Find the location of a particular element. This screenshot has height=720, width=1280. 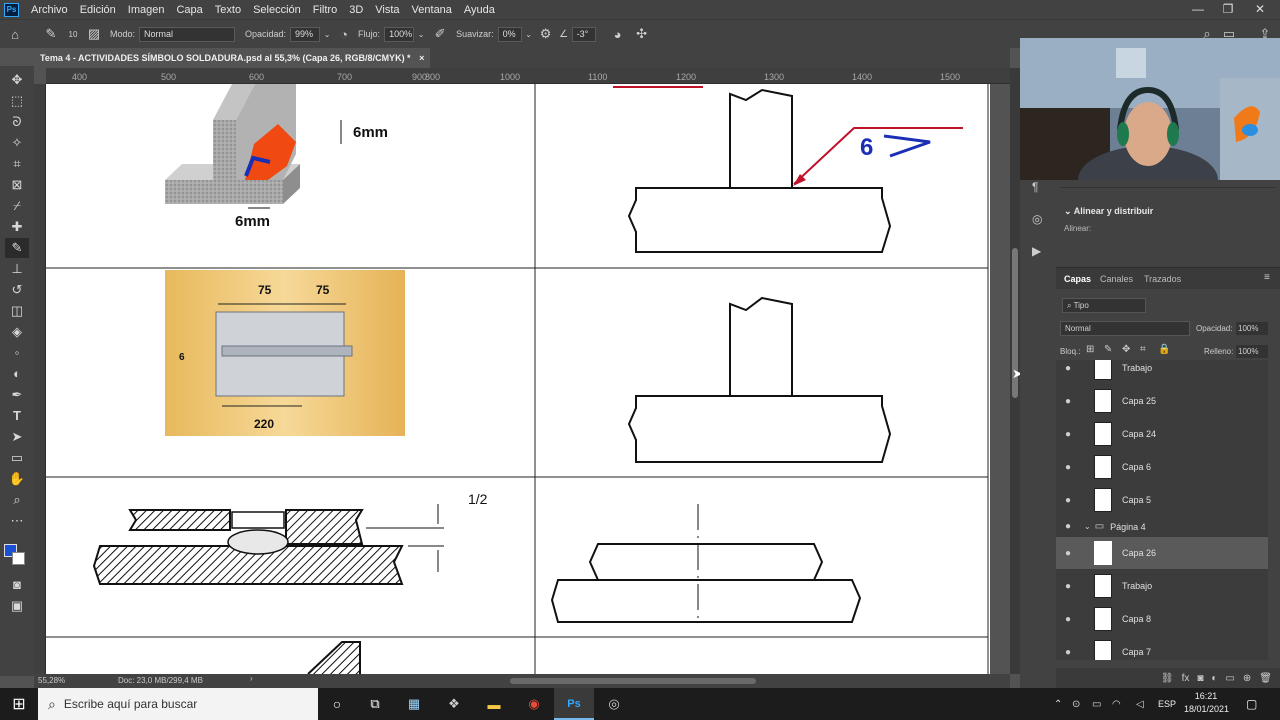

eyedropper-tool-icon: ⌿ is located at coordinates (17, 206).